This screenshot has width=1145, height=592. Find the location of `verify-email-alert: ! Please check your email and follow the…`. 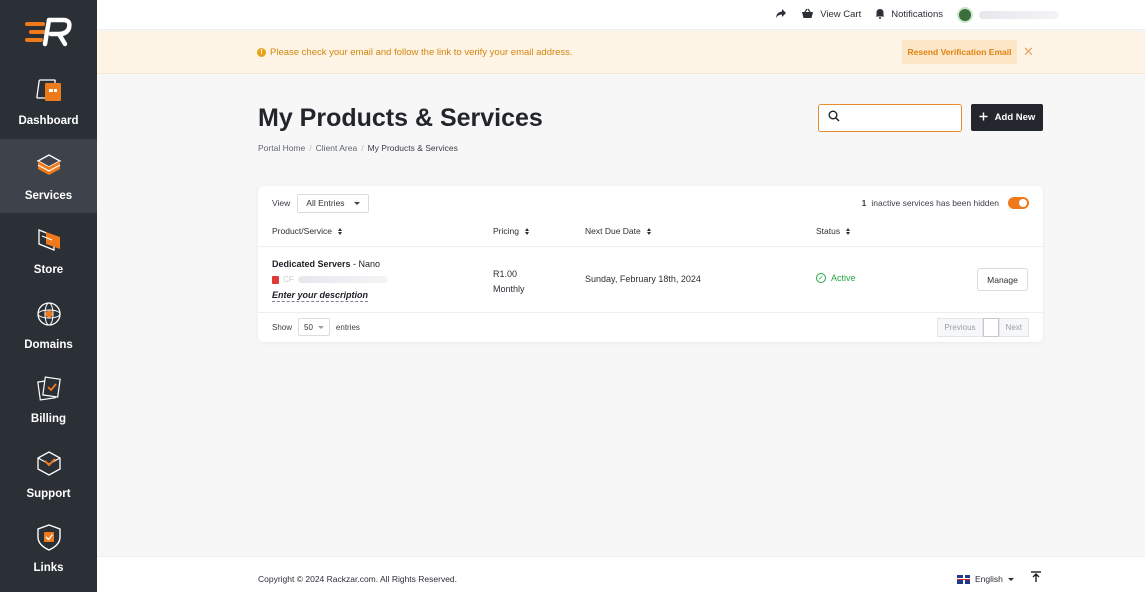

verify-email-alert: ! Please check your email and follow the… is located at coordinates (621, 52).